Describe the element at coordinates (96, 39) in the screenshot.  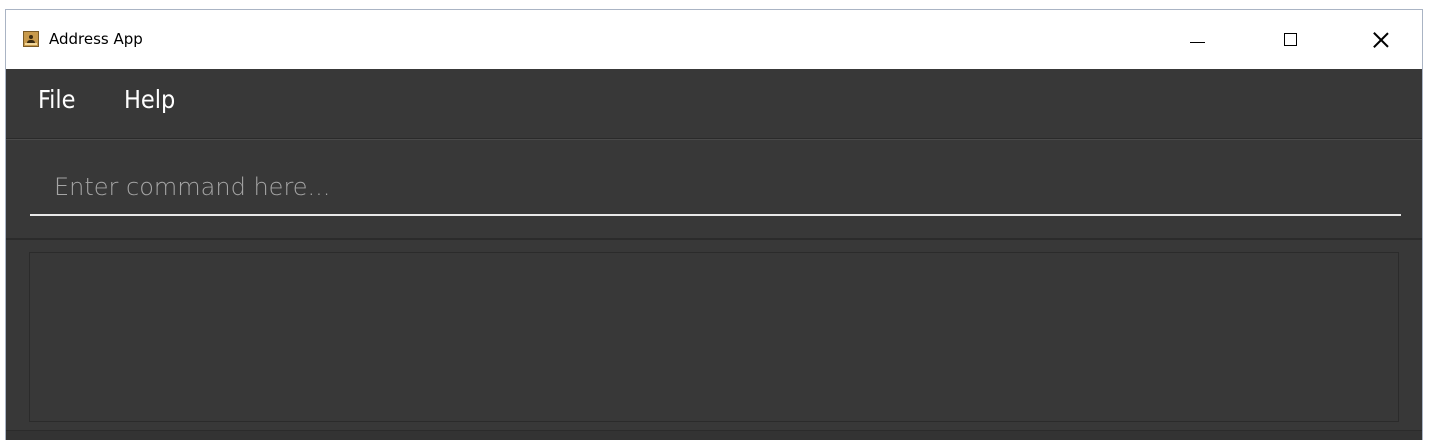
I see `window-title: Address App` at that location.